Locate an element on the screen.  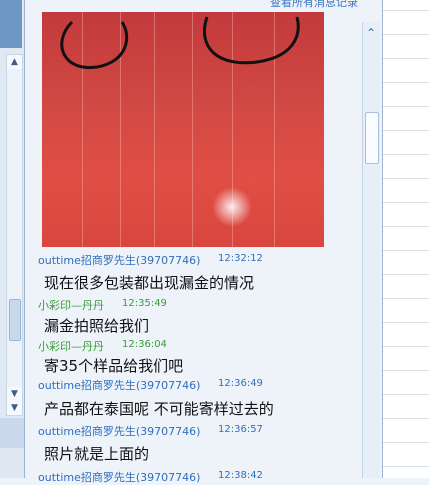
message-text: 产品都在泰国呢 不可能寄样过去的 is located at coordinates (159, 409).